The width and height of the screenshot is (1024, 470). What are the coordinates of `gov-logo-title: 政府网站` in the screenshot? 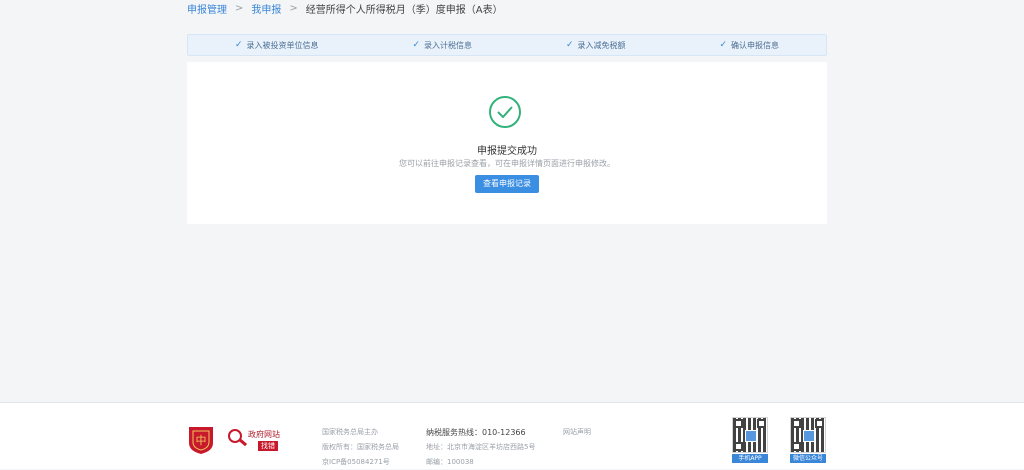 It's located at (264, 434).